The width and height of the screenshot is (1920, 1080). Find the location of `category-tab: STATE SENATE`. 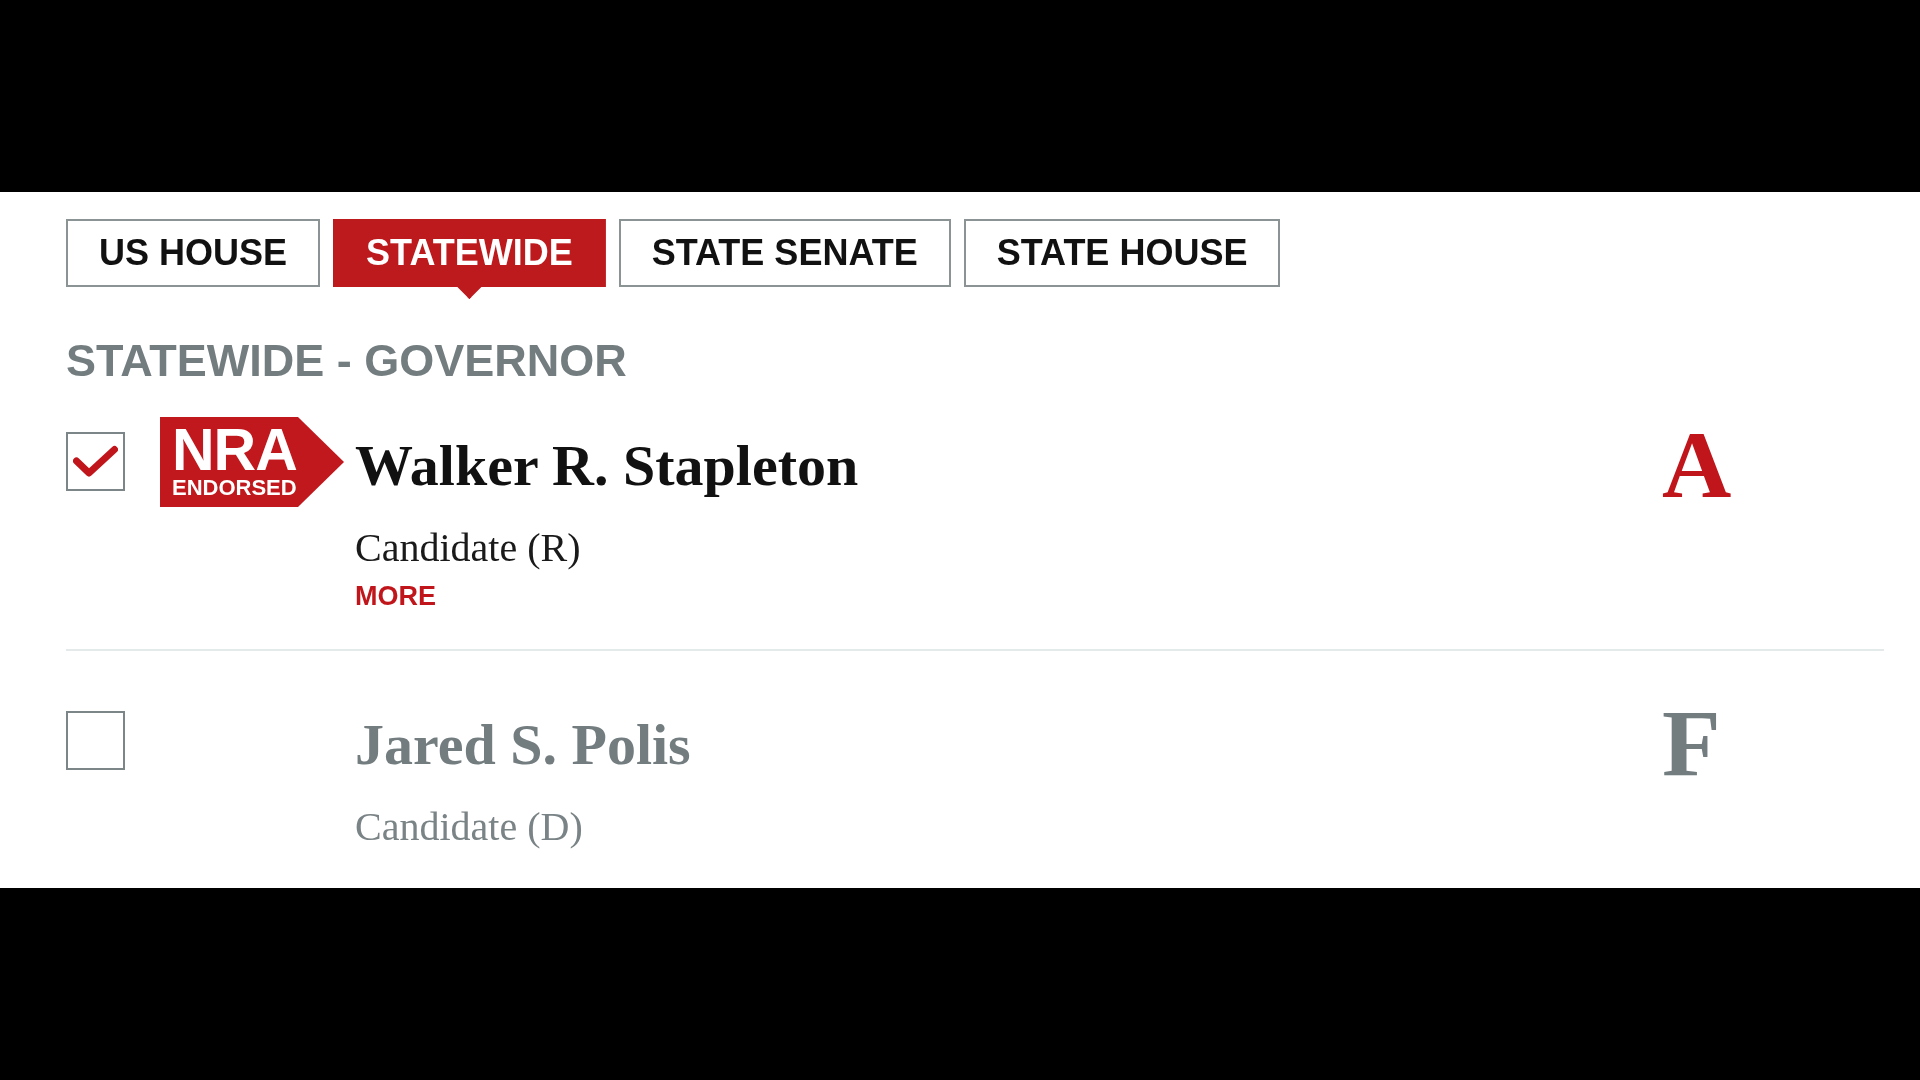

category-tab: STATE SENATE is located at coordinates (784, 253).